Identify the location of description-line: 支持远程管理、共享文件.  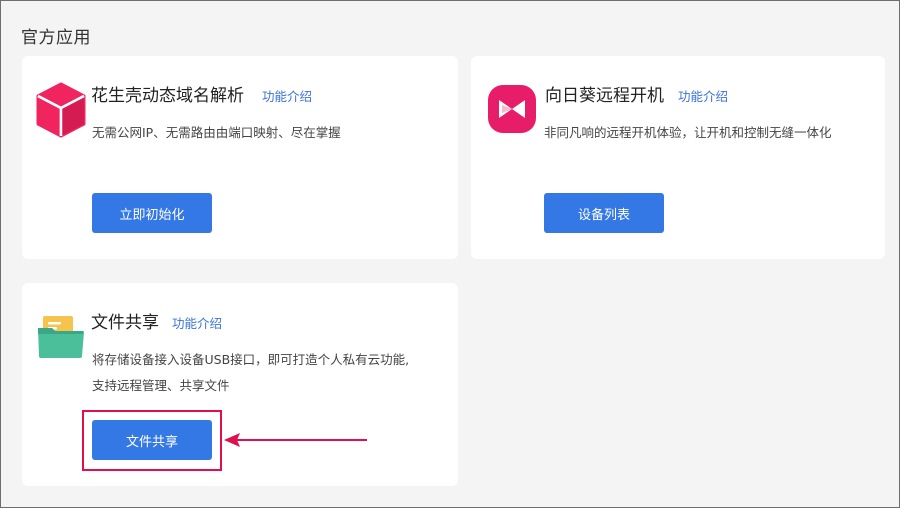
(161, 385).